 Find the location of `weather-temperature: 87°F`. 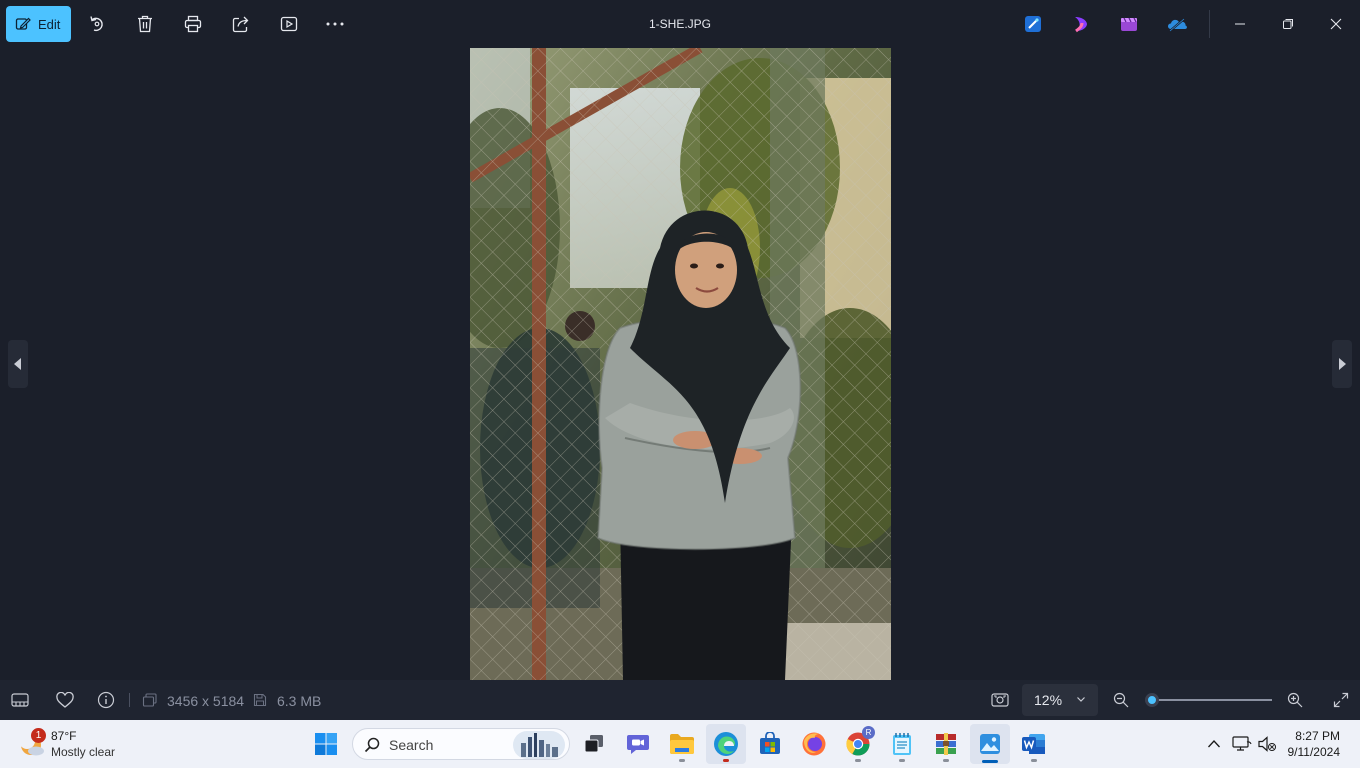

weather-temperature: 87°F is located at coordinates (64, 736).